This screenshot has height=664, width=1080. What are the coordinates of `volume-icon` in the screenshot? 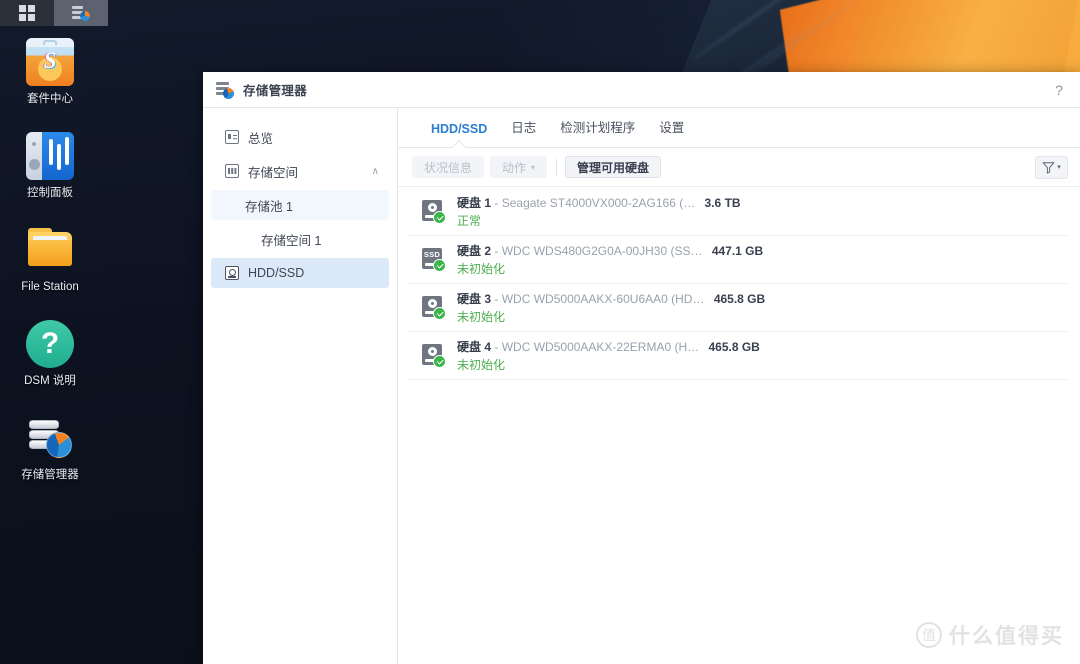 It's located at (232, 171).